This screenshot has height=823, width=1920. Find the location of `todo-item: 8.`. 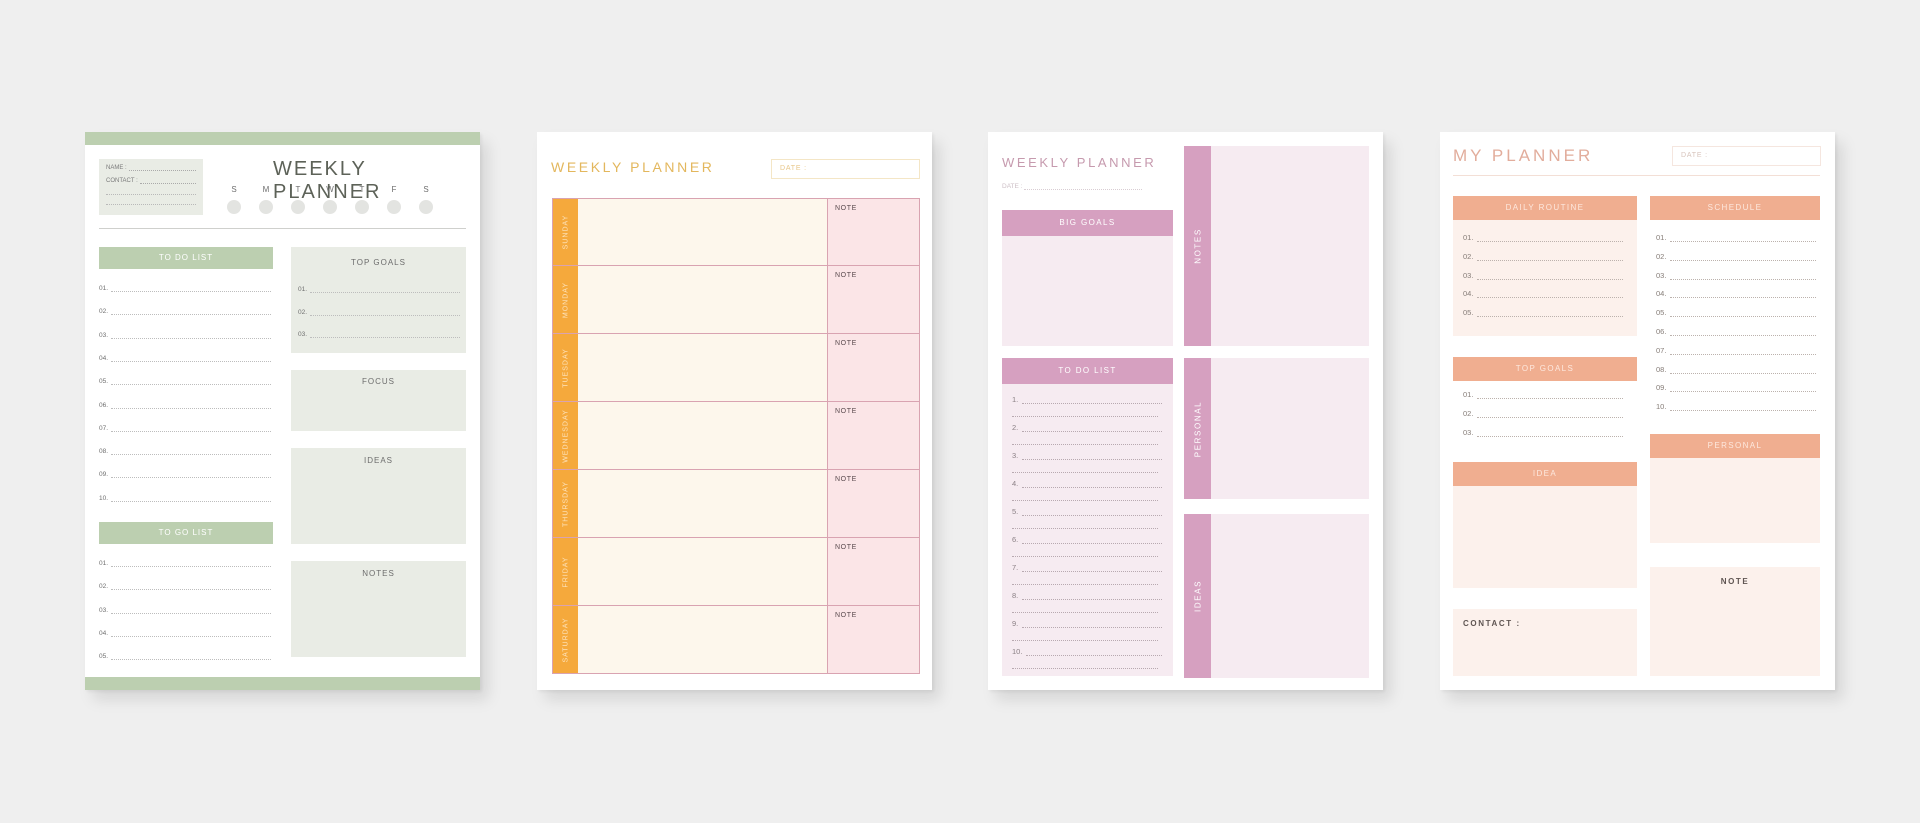

todo-item: 8. is located at coordinates (1087, 601).